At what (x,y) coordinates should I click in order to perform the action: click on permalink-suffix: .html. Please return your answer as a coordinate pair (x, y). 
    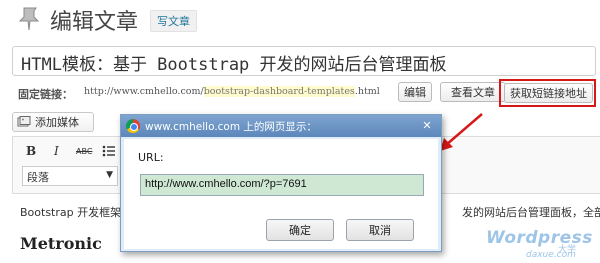
    Looking at the image, I should click on (367, 91).